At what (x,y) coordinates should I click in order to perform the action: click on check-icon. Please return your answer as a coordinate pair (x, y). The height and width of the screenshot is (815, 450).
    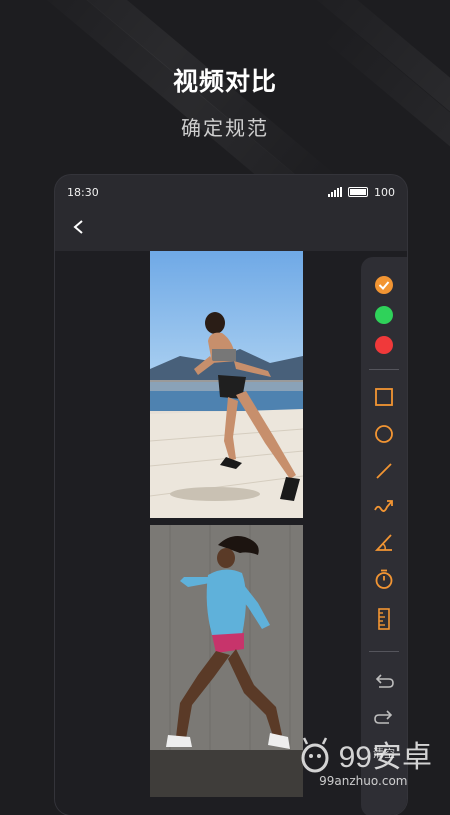
    Looking at the image, I should click on (384, 285).